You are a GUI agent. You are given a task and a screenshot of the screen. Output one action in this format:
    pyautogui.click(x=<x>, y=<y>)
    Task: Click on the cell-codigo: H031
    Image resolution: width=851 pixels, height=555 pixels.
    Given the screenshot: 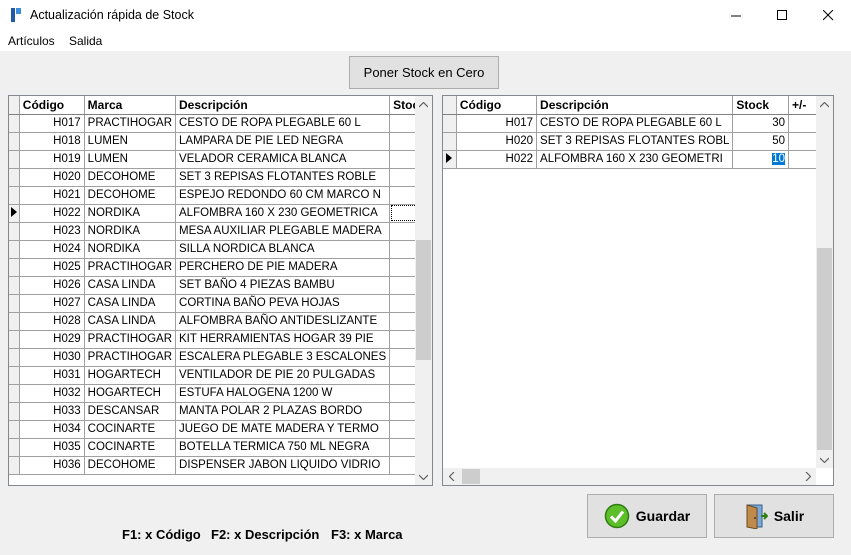 What is the action you would take?
    pyautogui.click(x=52, y=375)
    